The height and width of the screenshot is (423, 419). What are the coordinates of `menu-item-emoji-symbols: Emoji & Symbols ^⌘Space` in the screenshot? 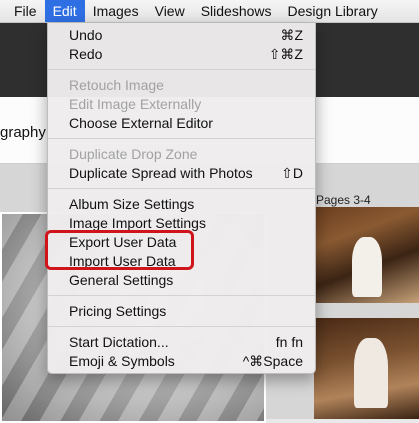 It's located at (186, 361).